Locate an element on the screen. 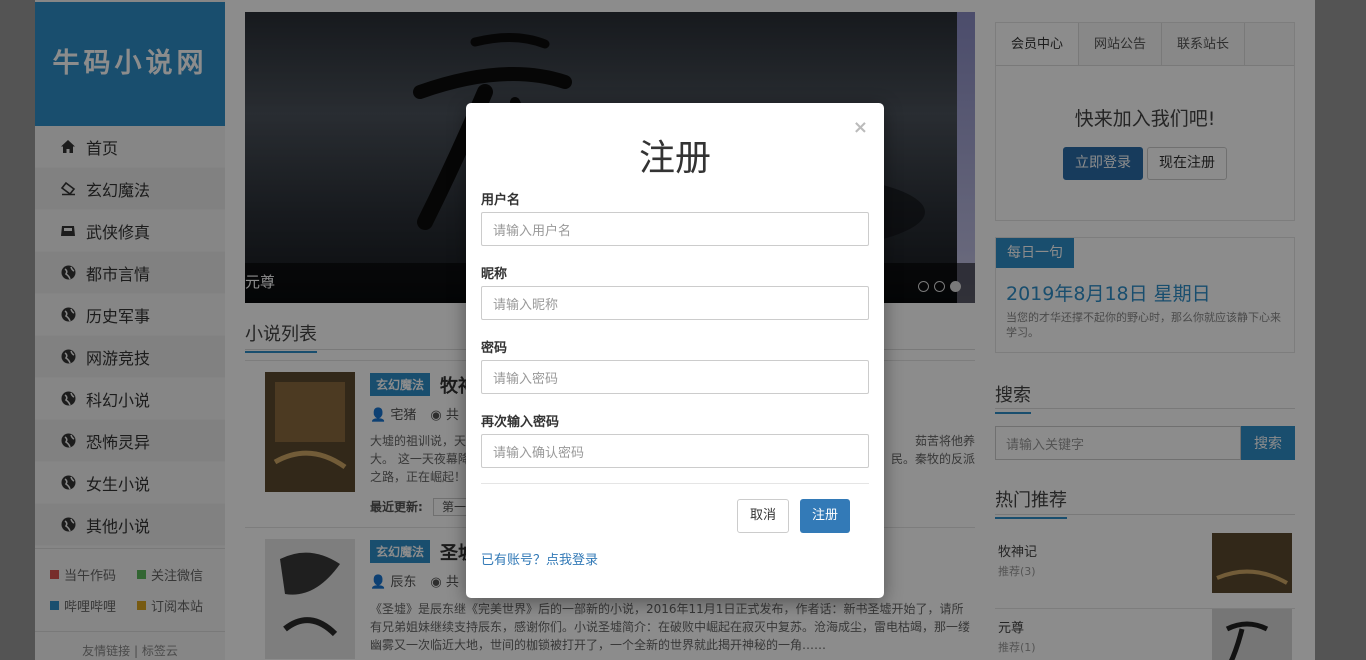  nickname-label: 昵称 is located at coordinates (494, 274).